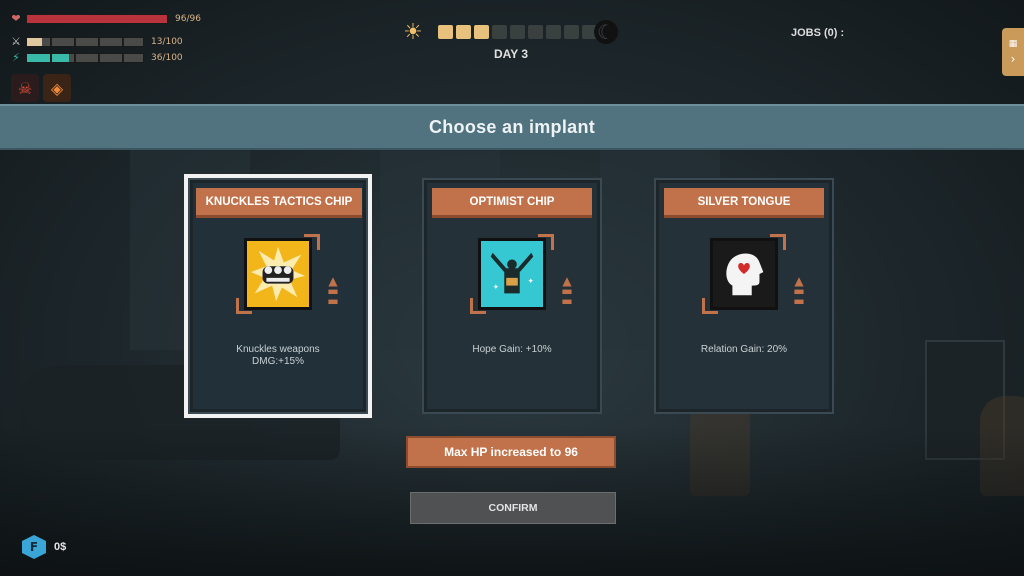 This screenshot has width=1024, height=576. What do you see at coordinates (744, 349) in the screenshot?
I see `implant-card-description: Relation Gain: 20%` at bounding box center [744, 349].